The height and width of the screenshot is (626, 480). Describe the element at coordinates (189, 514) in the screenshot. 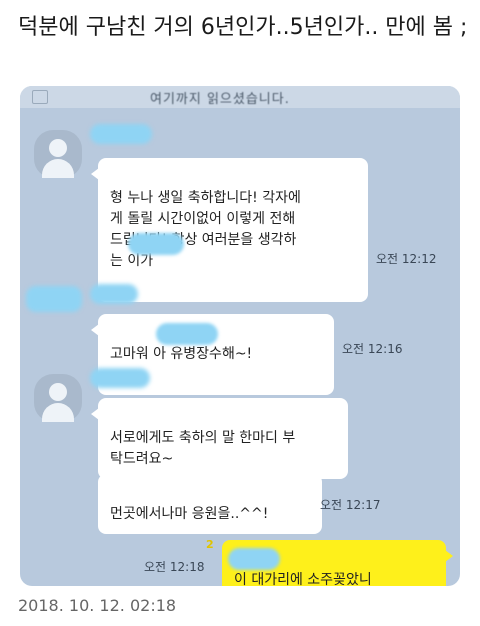

I see `message-text: 먼곳에서나마 응원을..^^!` at that location.